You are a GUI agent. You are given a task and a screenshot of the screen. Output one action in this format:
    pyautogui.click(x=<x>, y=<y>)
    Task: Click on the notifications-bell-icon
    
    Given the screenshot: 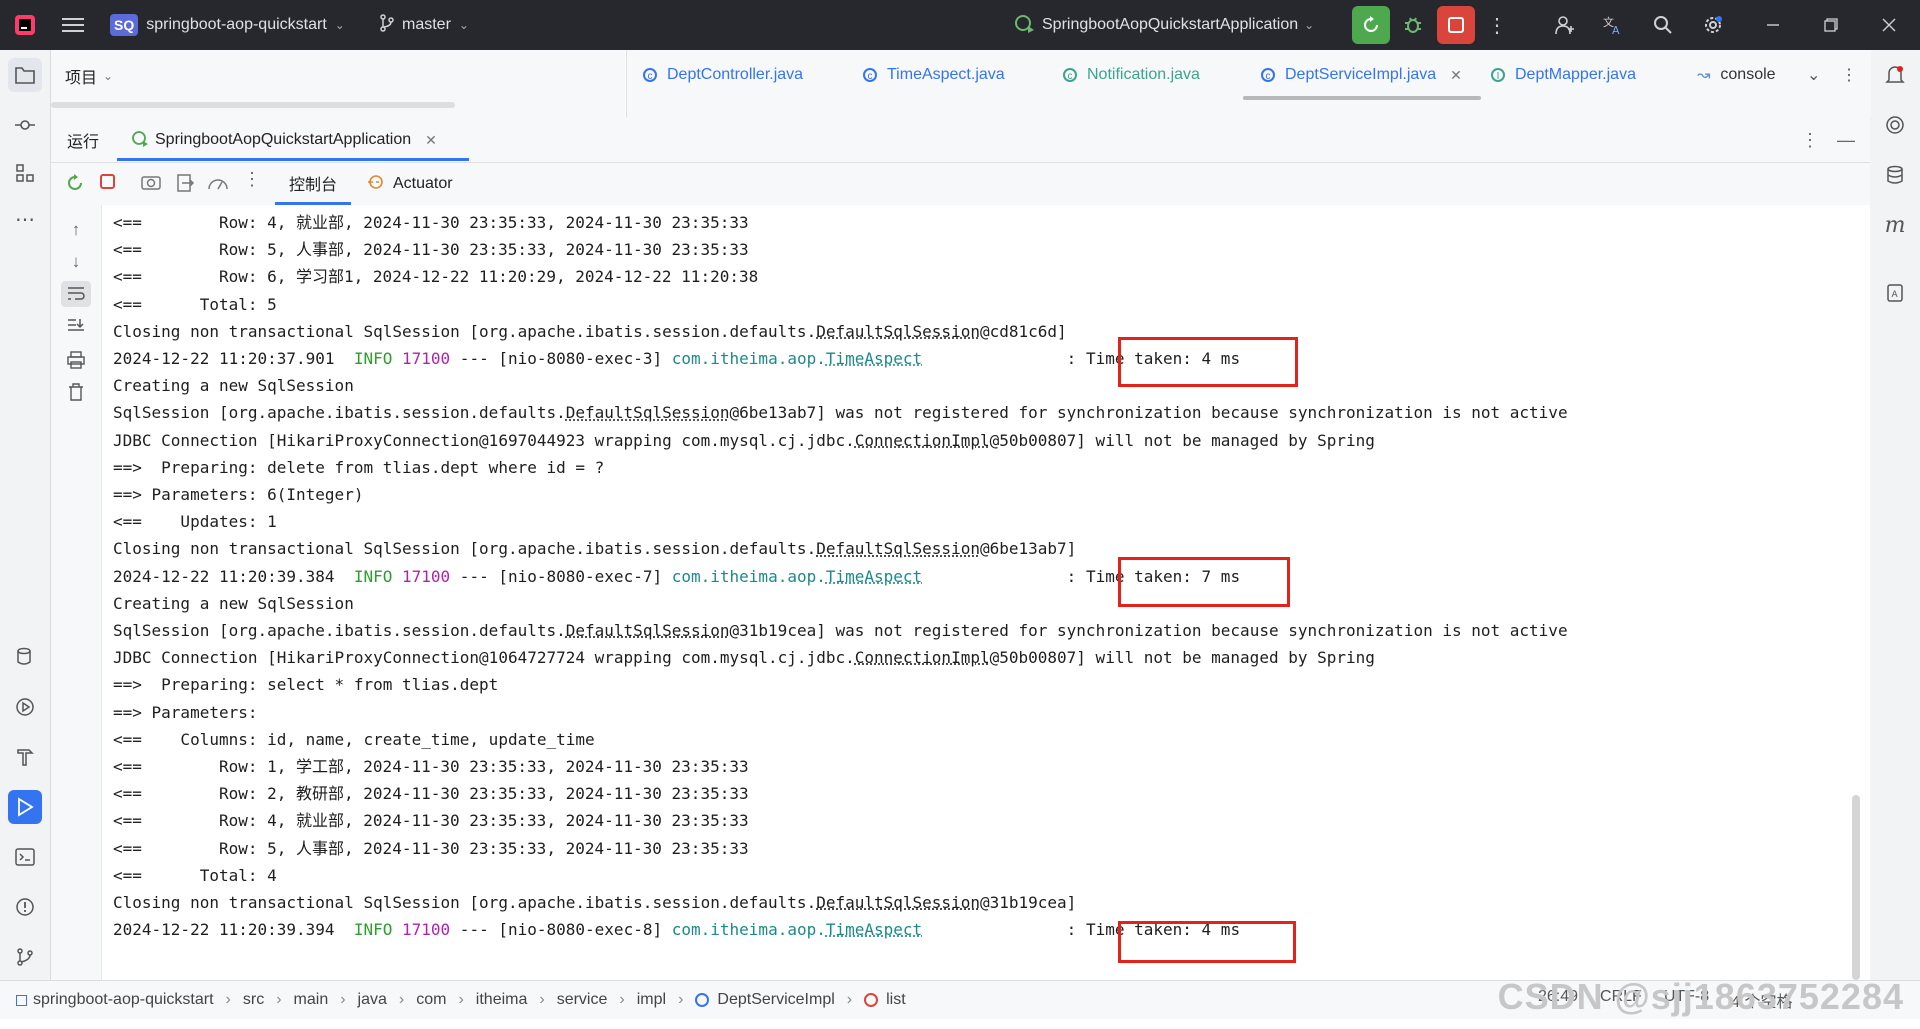 What is the action you would take?
    pyautogui.click(x=1895, y=75)
    